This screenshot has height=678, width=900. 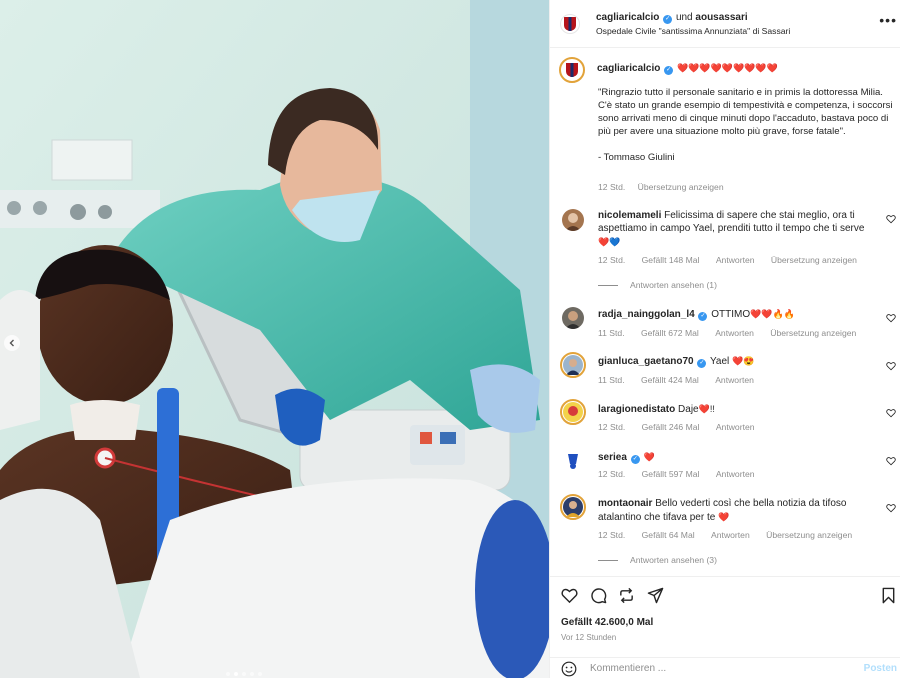 I want to click on comment-input, so click(x=720, y=668).